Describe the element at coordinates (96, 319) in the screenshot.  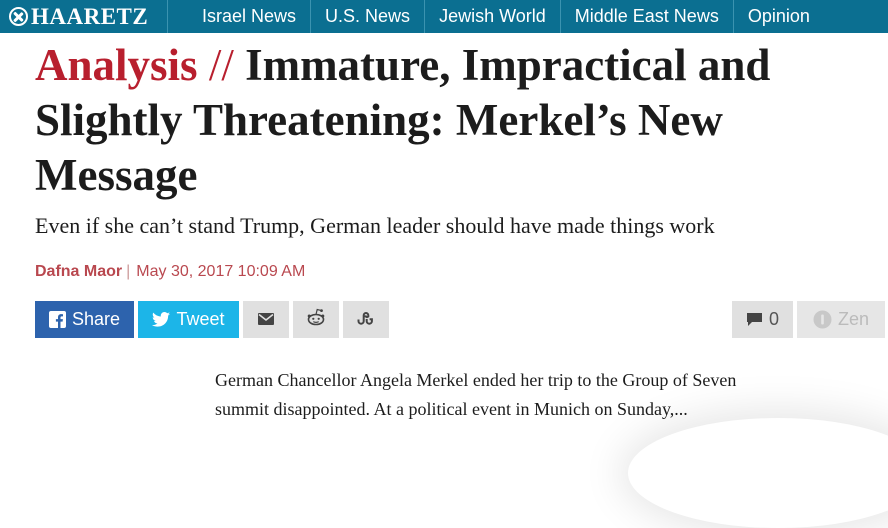
I see `share-label: Share` at that location.